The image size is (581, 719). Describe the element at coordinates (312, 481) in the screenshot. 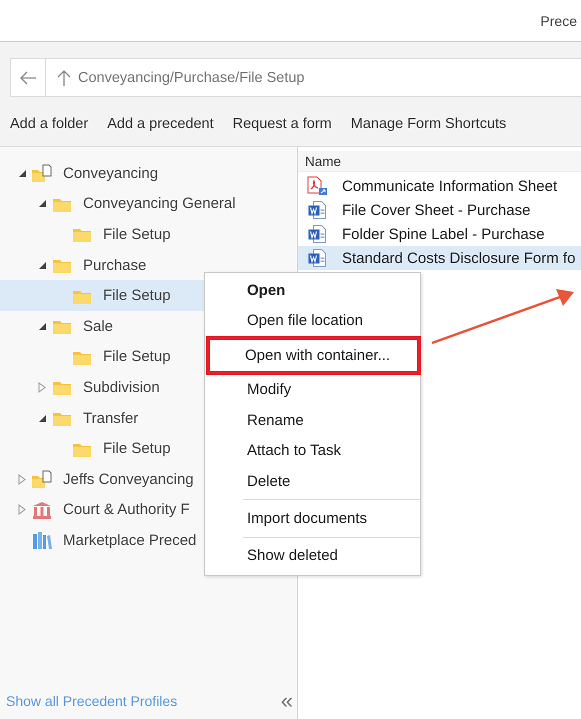

I see `menu-item: Delete` at that location.